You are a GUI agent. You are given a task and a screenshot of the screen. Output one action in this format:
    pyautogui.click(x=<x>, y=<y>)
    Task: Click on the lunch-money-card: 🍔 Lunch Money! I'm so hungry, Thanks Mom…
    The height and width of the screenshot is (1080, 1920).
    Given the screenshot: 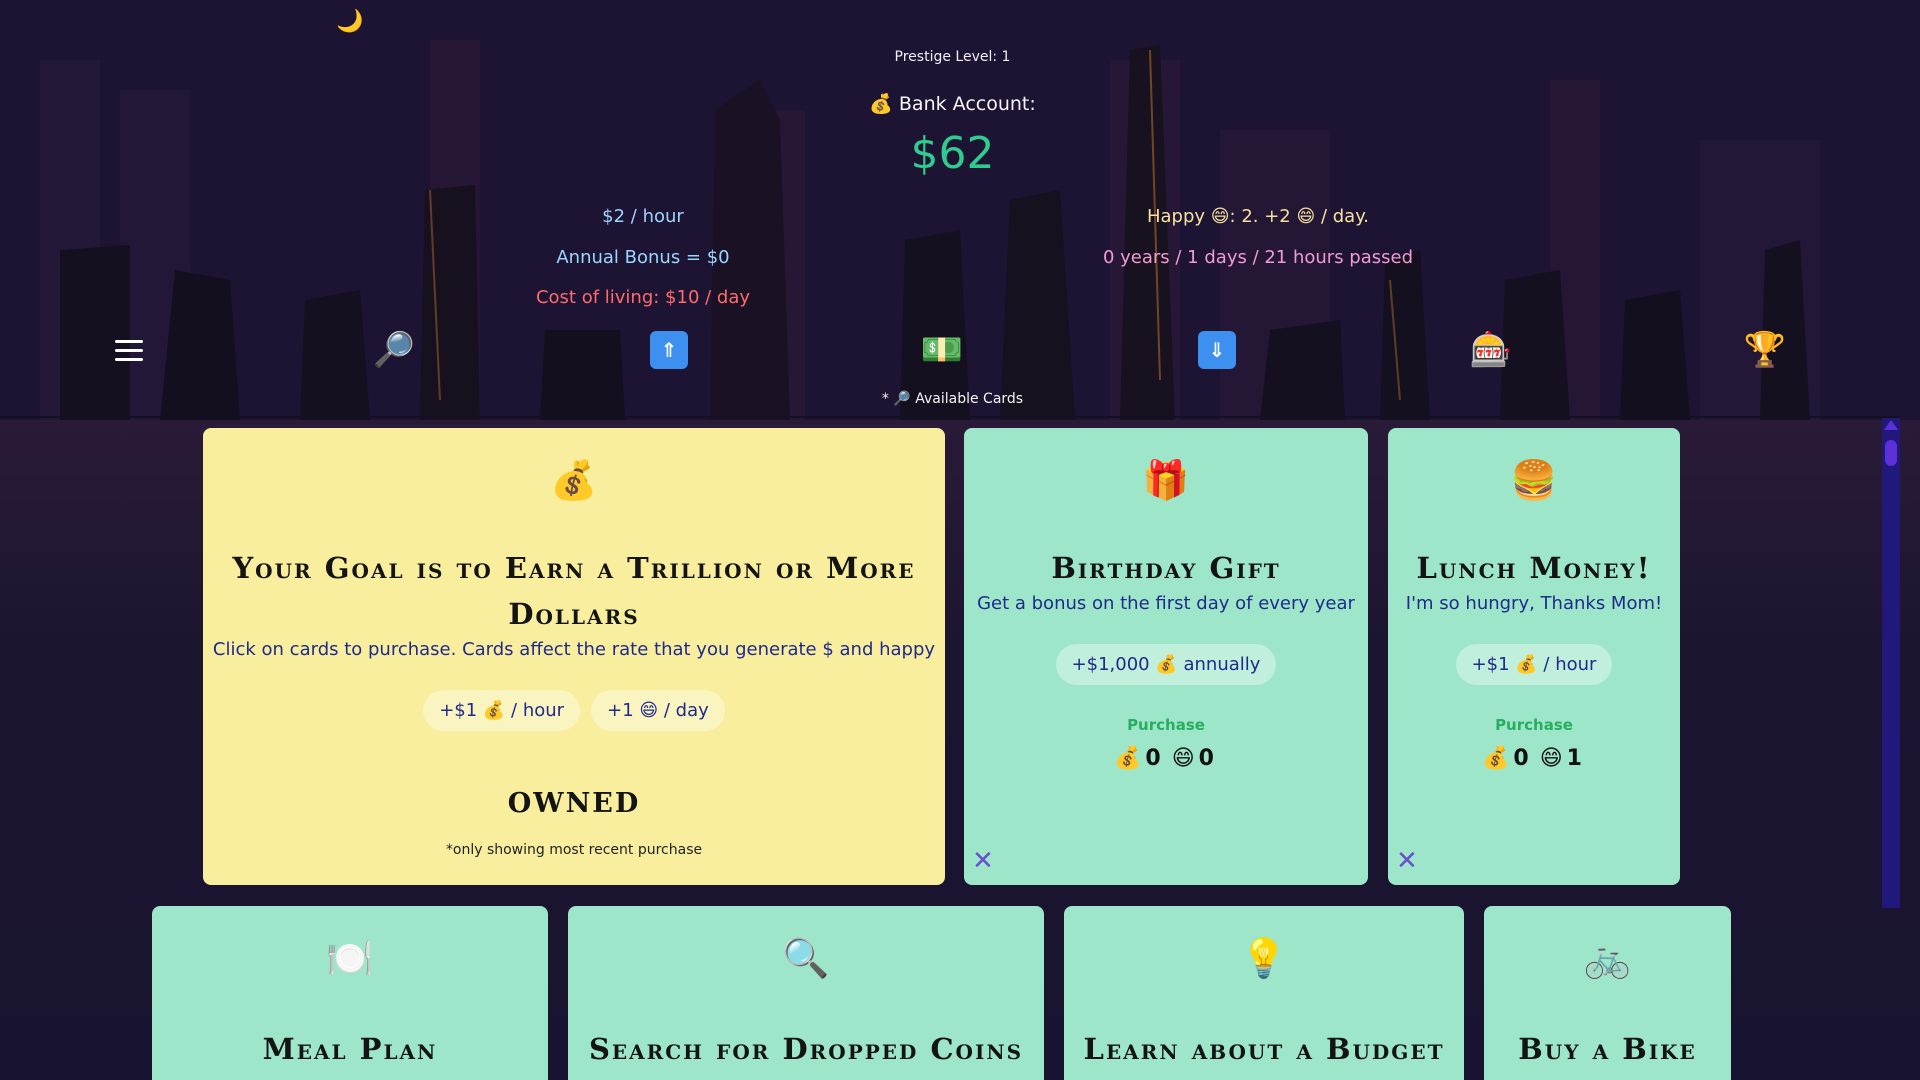 What is the action you would take?
    pyautogui.click(x=1534, y=656)
    